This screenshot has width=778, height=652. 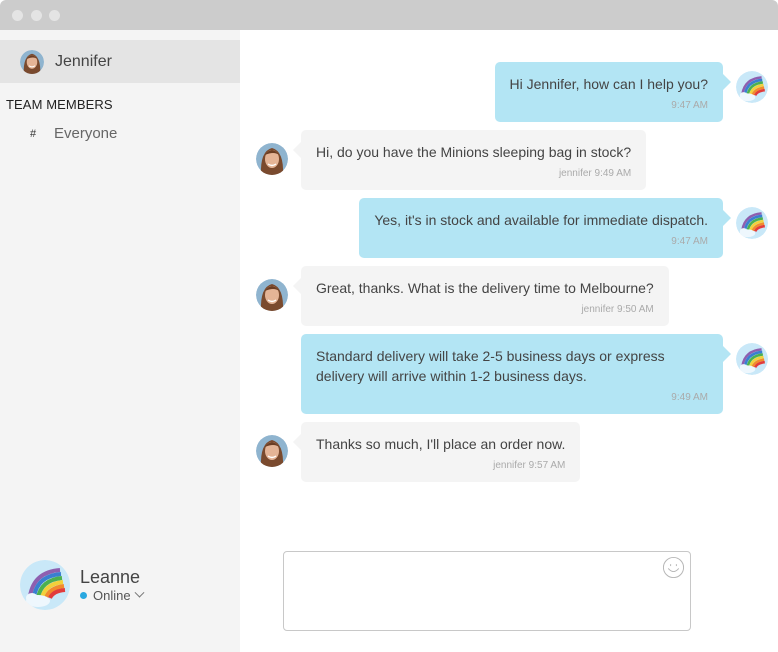 I want to click on message-bubble: Hi Jennifer, how can I help you? 9:47 AM, so click(x=613, y=92).